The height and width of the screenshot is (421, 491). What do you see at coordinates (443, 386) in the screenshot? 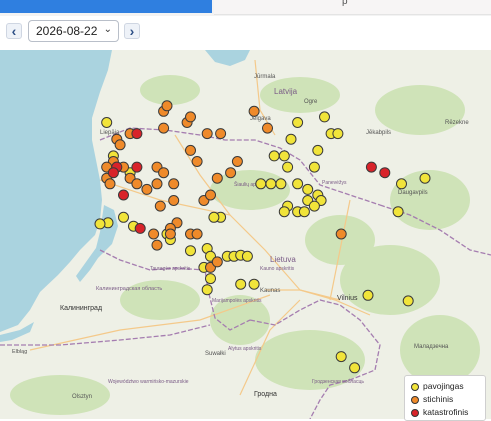
I see `legend-label: pavojingas` at bounding box center [443, 386].